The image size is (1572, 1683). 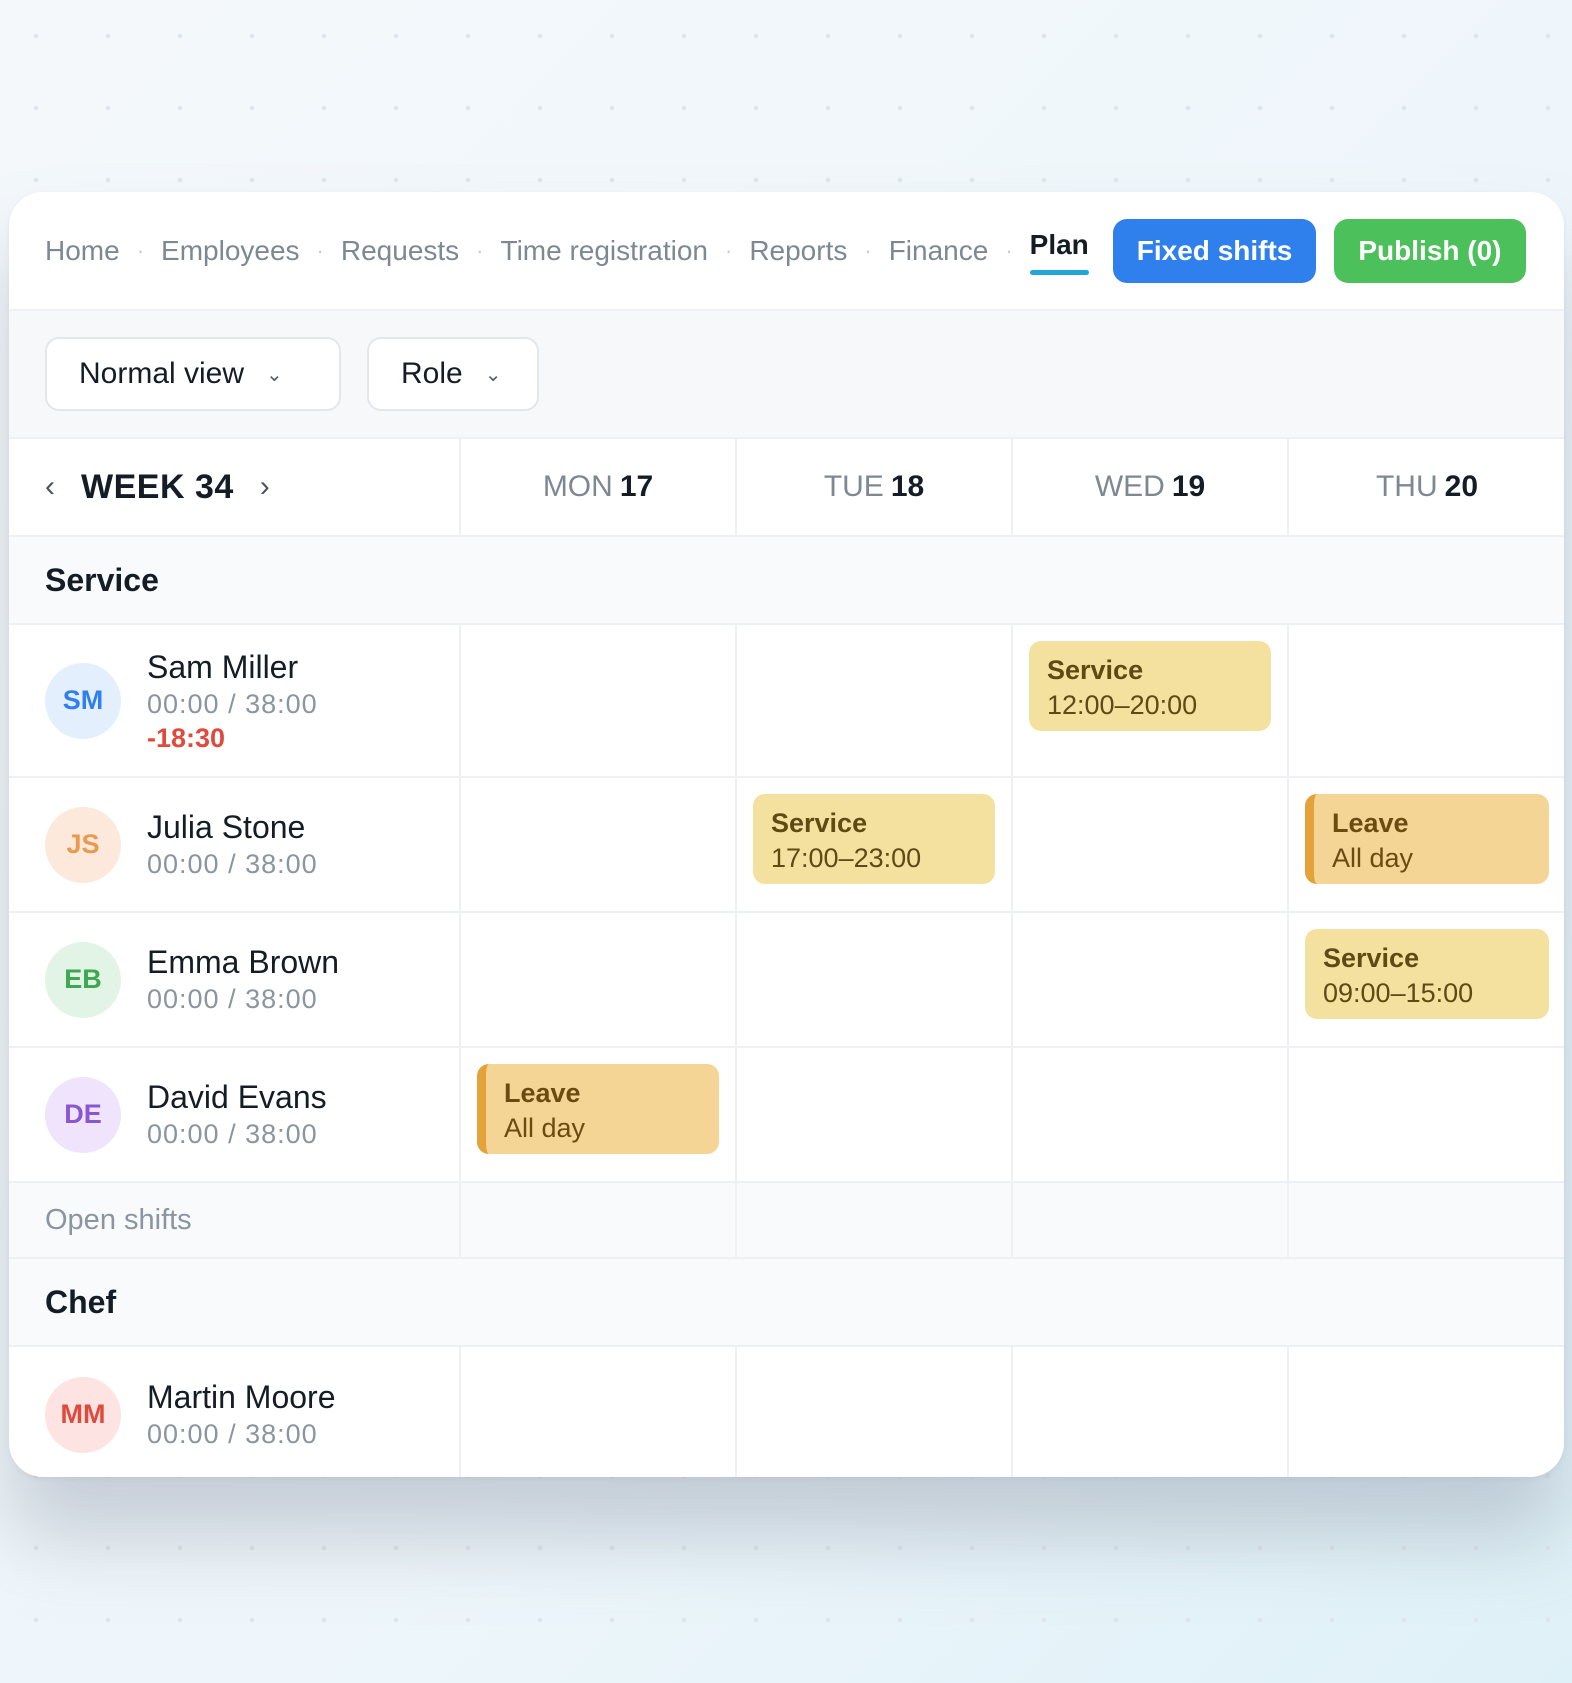 What do you see at coordinates (102, 579) in the screenshot?
I see `group-title: Service` at bounding box center [102, 579].